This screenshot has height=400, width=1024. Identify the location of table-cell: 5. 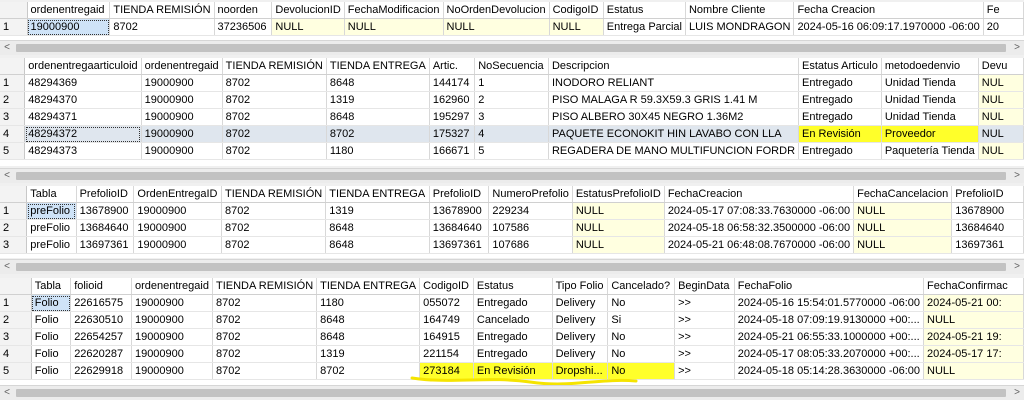
(511, 151).